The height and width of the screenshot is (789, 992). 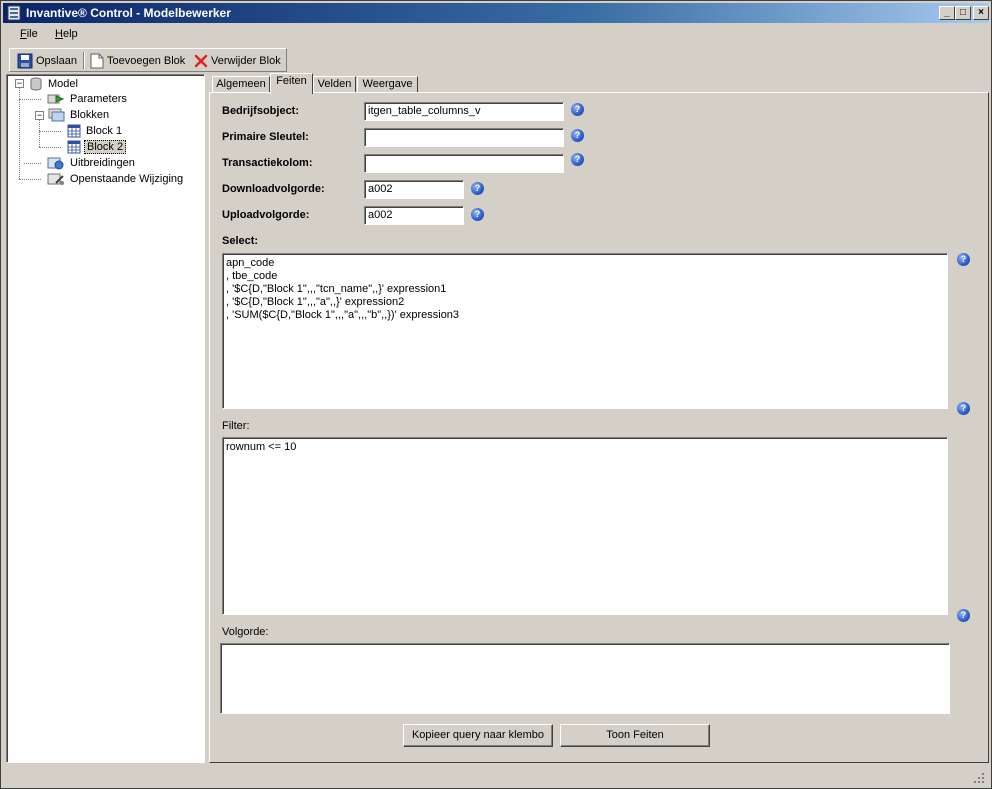 I want to click on add-block-button: Toevoegen Blok, so click(x=137, y=61).